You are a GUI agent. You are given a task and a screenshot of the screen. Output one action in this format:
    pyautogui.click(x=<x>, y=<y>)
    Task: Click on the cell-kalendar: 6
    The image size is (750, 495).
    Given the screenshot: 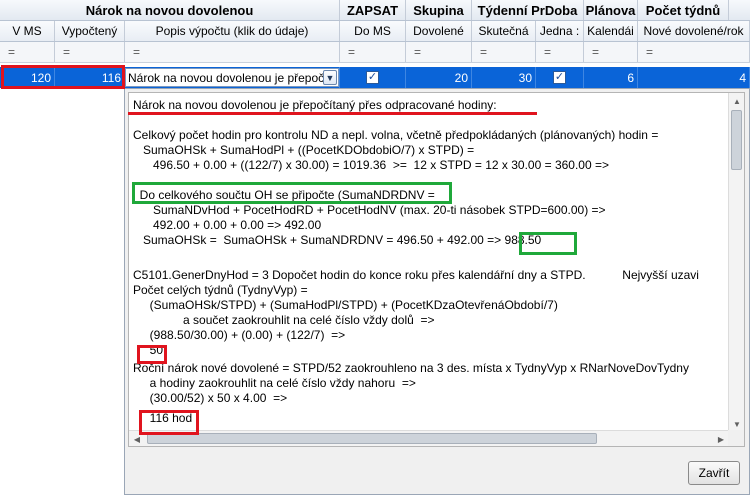 What is the action you would take?
    pyautogui.click(x=611, y=77)
    